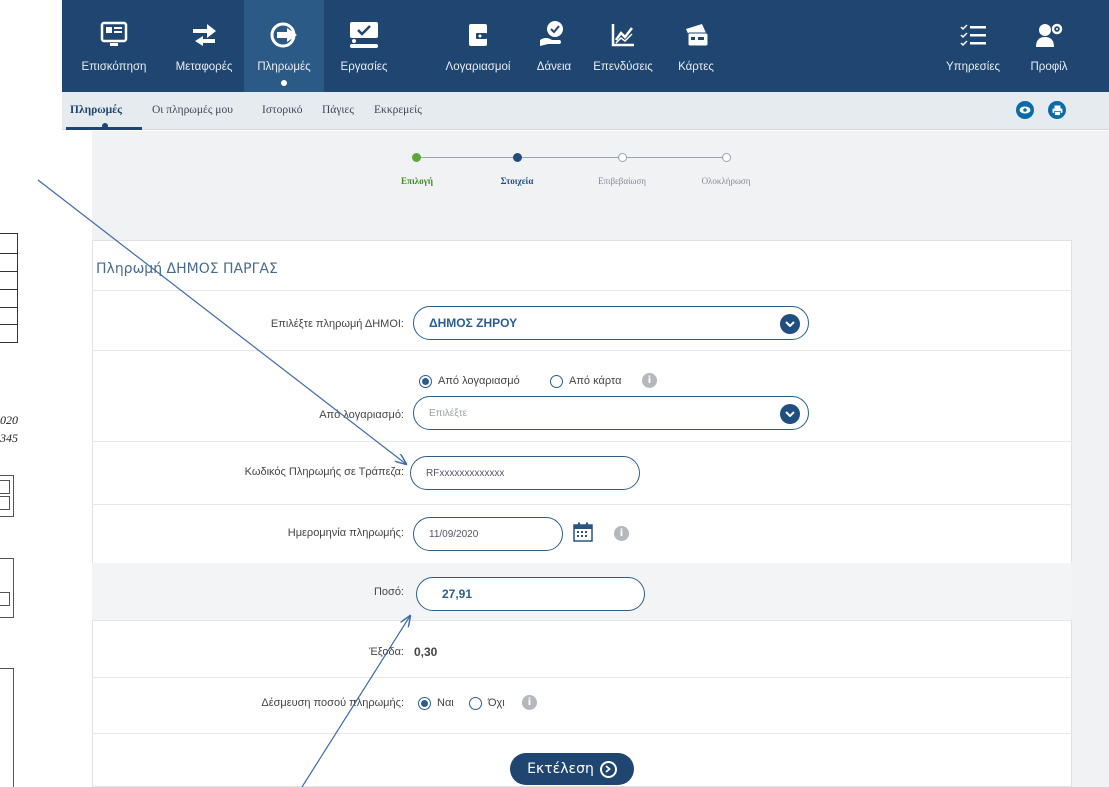 The image size is (1109, 787). Describe the element at coordinates (46, 458) in the screenshot. I see `overlaid-document-fragment: 020 345` at that location.